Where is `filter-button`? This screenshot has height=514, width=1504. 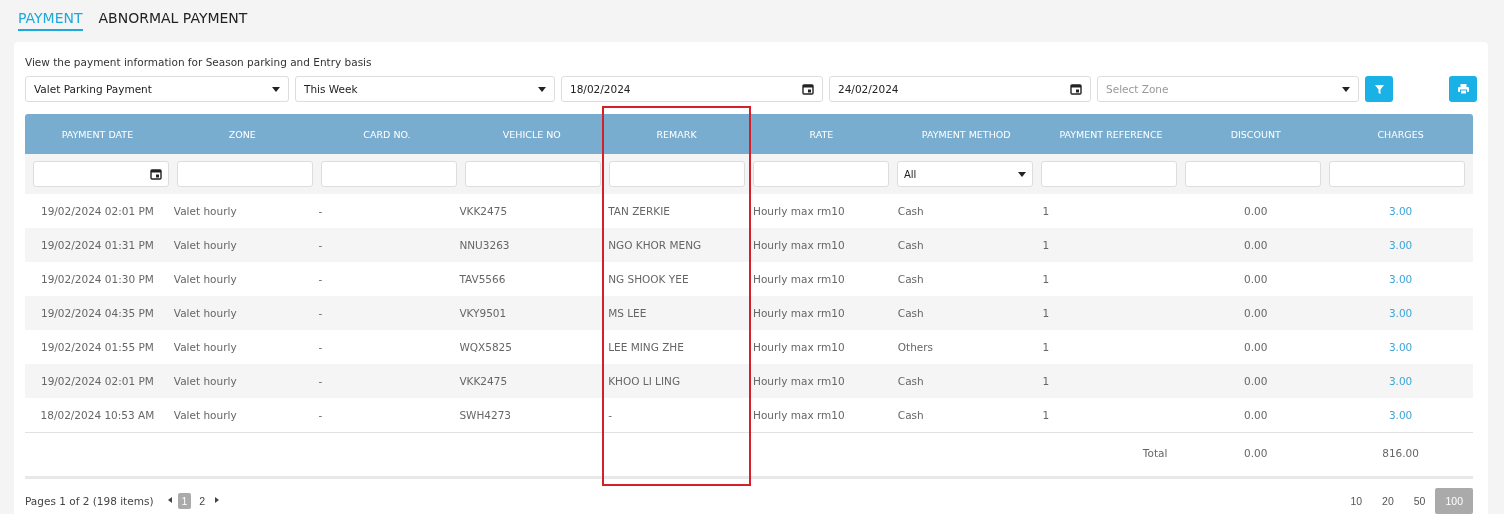
filter-button is located at coordinates (1379, 89).